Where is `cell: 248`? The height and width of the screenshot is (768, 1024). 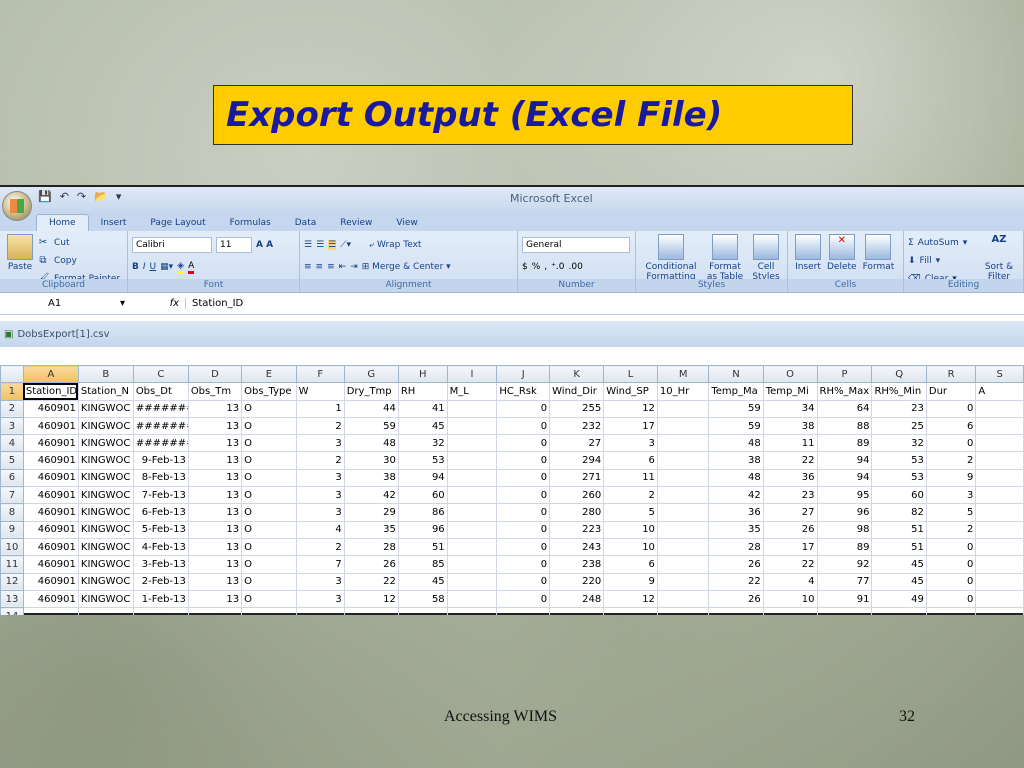
cell: 248 is located at coordinates (577, 599).